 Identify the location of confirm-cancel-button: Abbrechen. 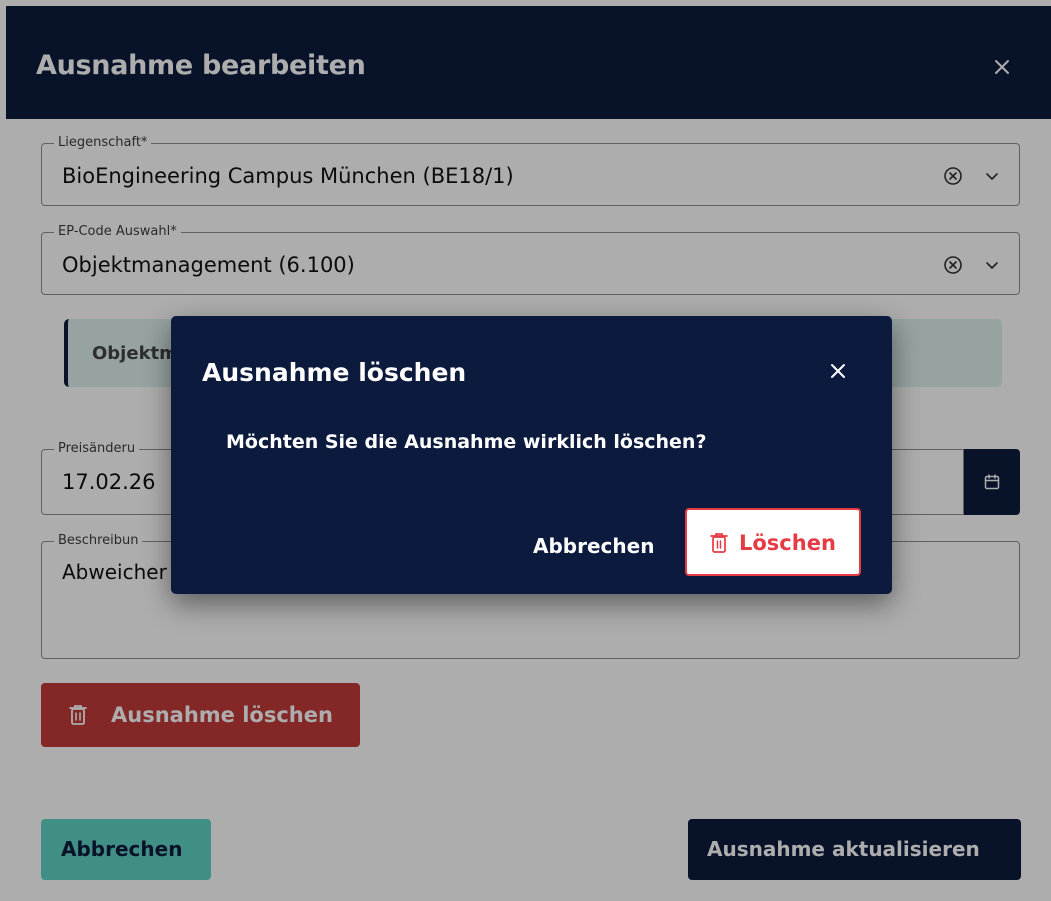
(593, 546).